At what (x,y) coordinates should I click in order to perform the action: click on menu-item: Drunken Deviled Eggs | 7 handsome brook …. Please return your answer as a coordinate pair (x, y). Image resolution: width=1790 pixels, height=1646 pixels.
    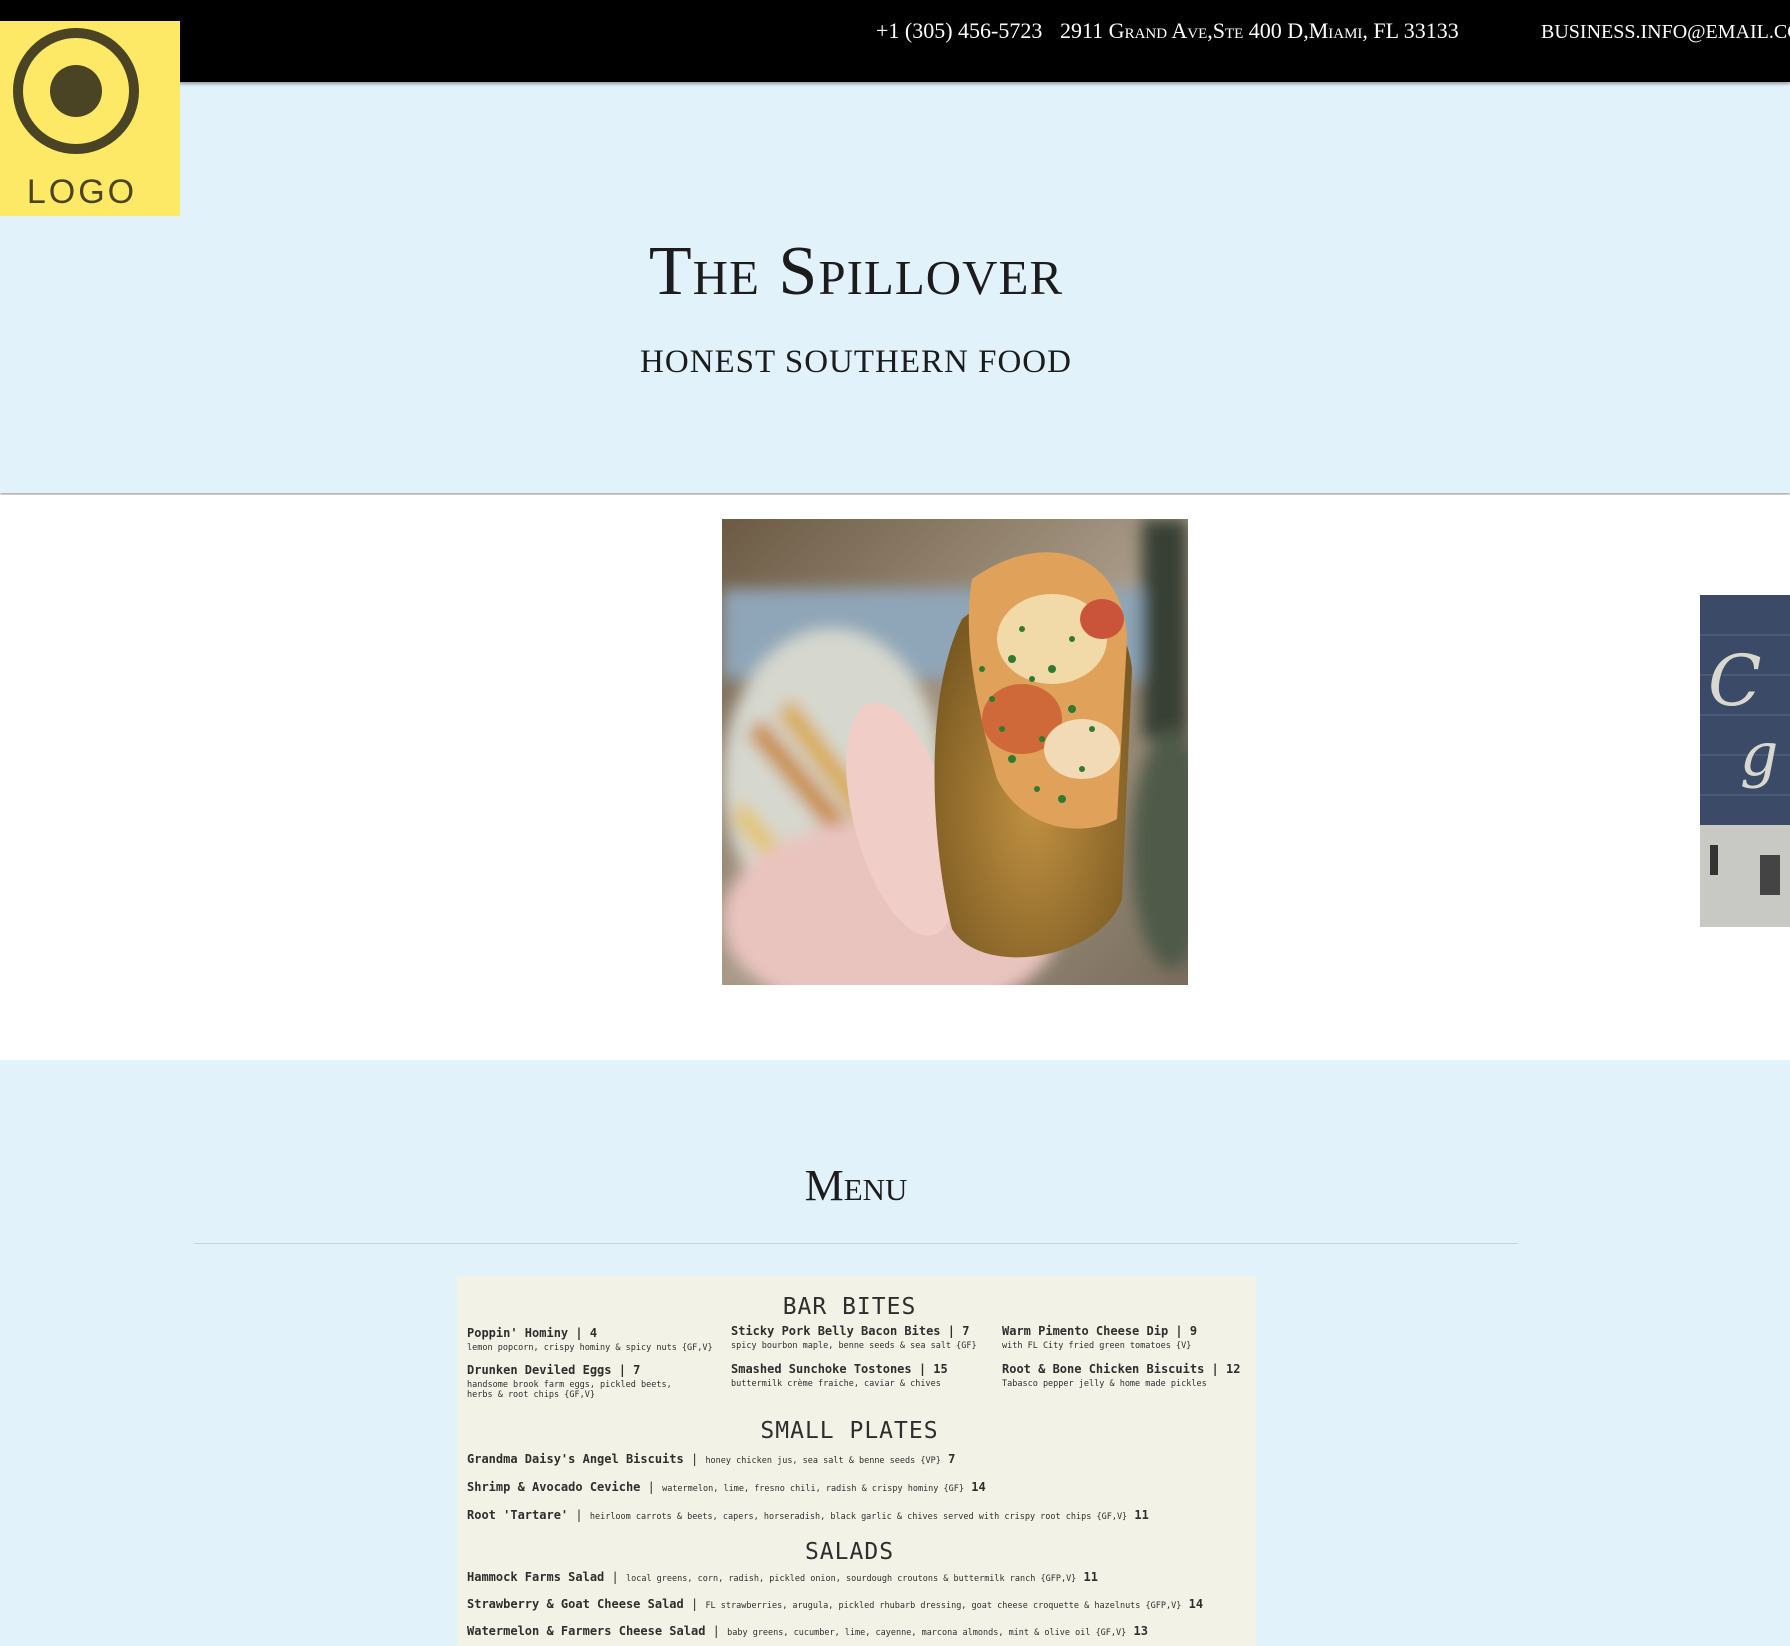
    Looking at the image, I should click on (577, 1381).